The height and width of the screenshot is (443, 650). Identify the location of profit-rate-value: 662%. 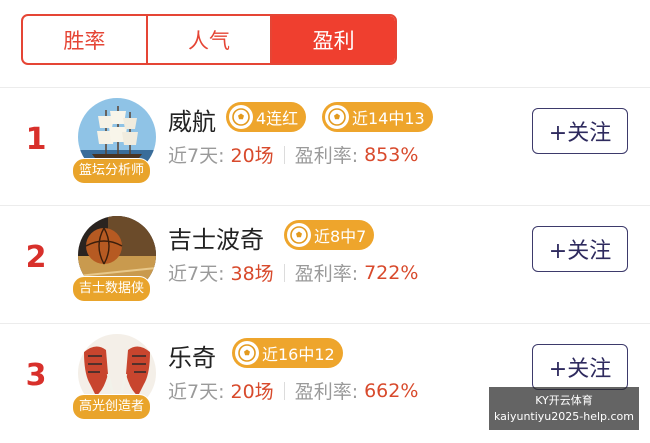
(391, 390).